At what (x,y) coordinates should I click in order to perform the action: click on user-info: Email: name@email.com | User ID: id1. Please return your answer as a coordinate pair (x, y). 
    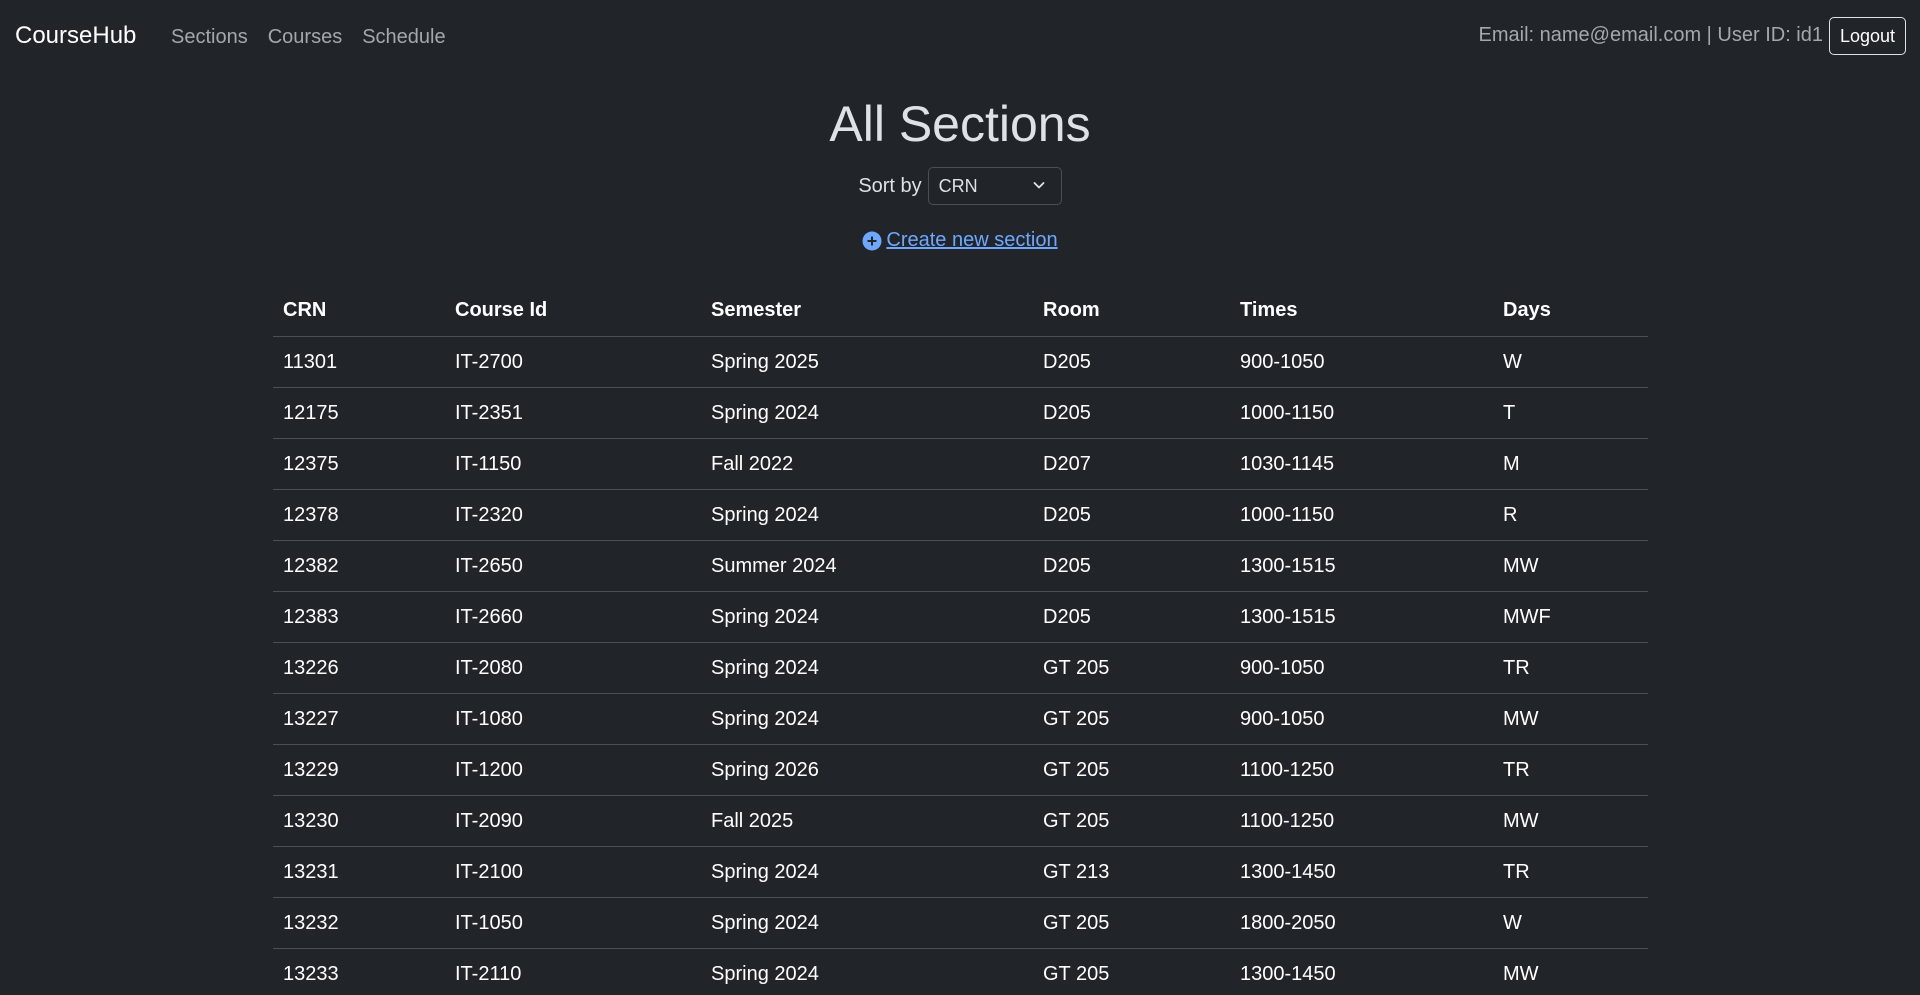
    Looking at the image, I should click on (1650, 35).